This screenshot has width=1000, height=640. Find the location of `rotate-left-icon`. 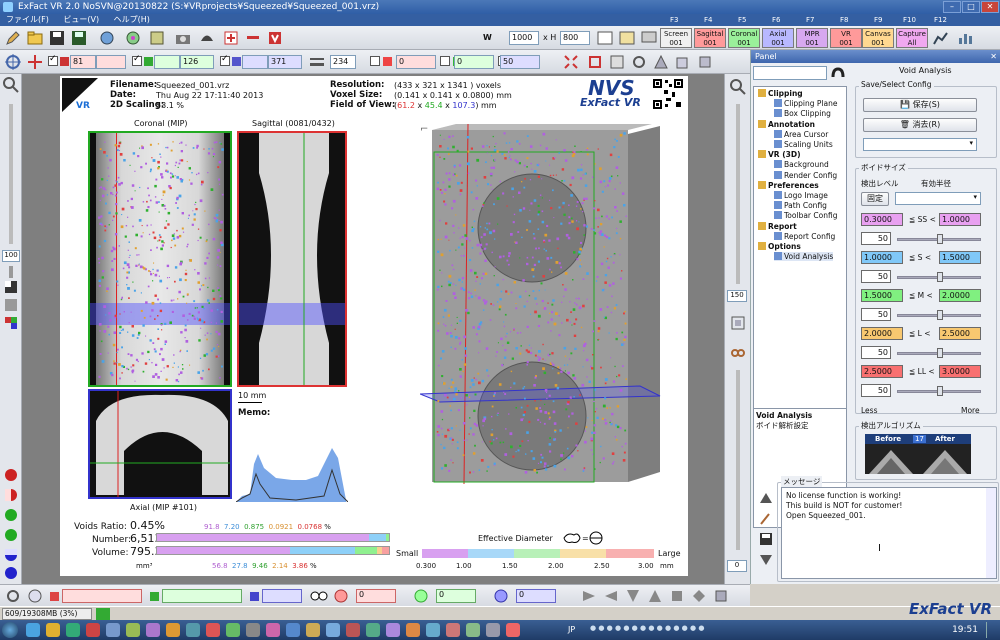

rotate-left-icon is located at coordinates (35, 596).